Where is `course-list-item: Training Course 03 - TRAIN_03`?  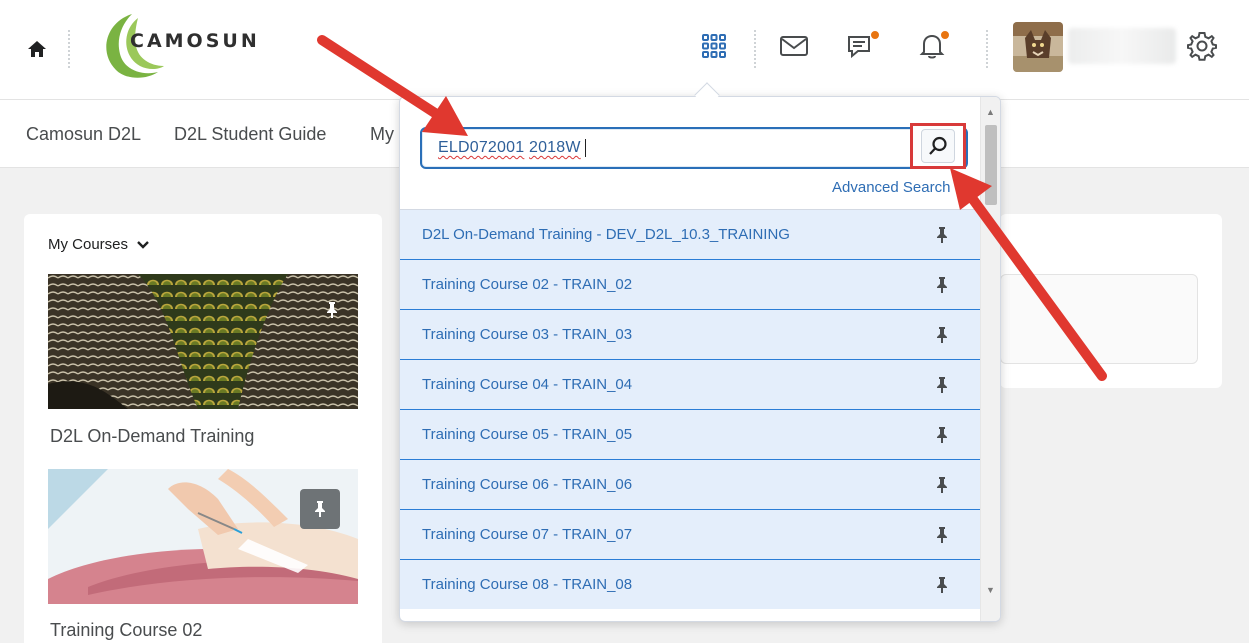
course-list-item: Training Course 03 - TRAIN_03 is located at coordinates (690, 334).